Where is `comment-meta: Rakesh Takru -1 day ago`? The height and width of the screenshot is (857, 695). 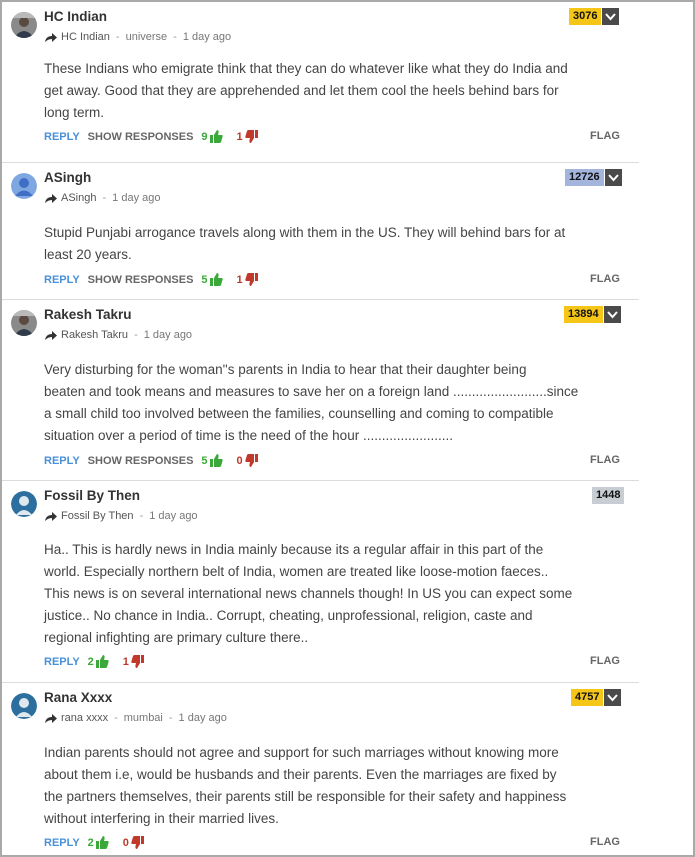
comment-meta: Rakesh Takru -1 day ago is located at coordinates (118, 335).